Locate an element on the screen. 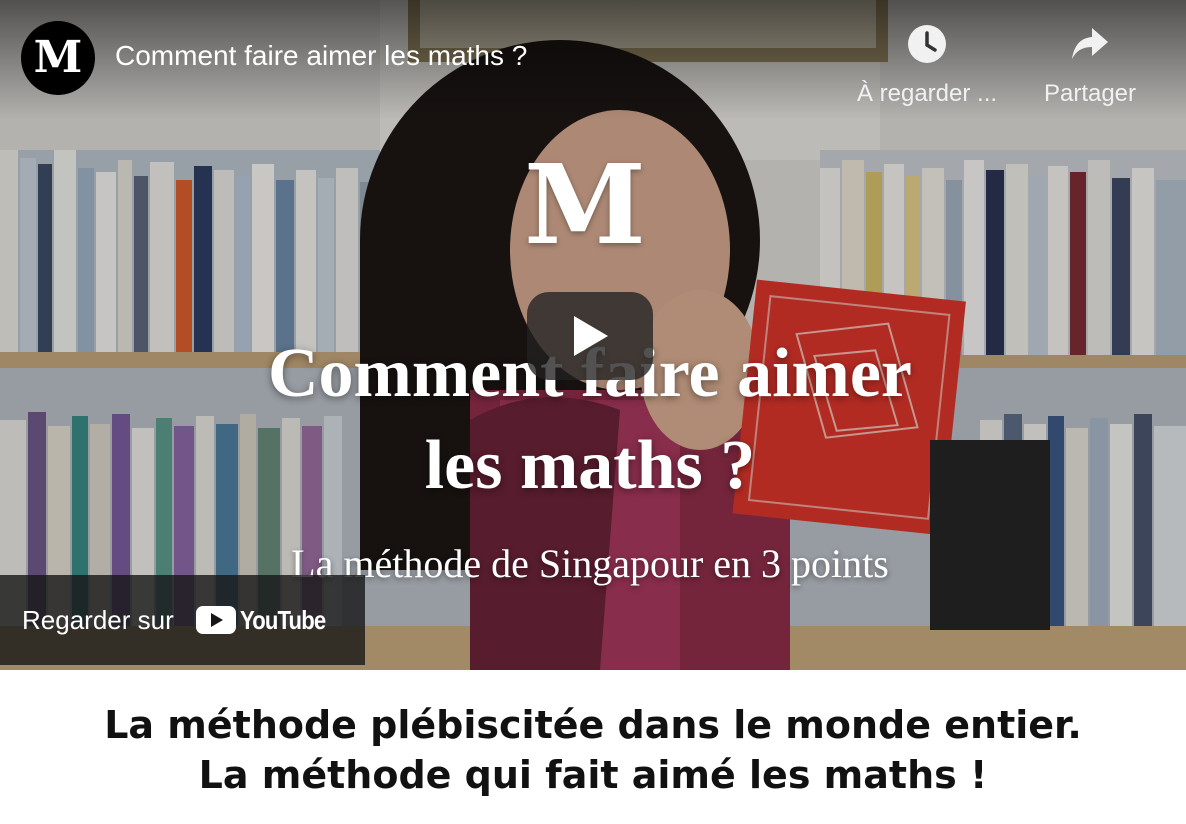 This screenshot has height=824, width=1186. youtube-play-icon is located at coordinates (215, 620).